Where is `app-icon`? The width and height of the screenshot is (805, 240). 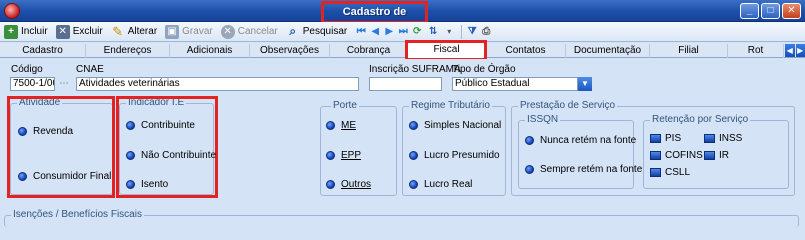
app-icon is located at coordinates (12, 11).